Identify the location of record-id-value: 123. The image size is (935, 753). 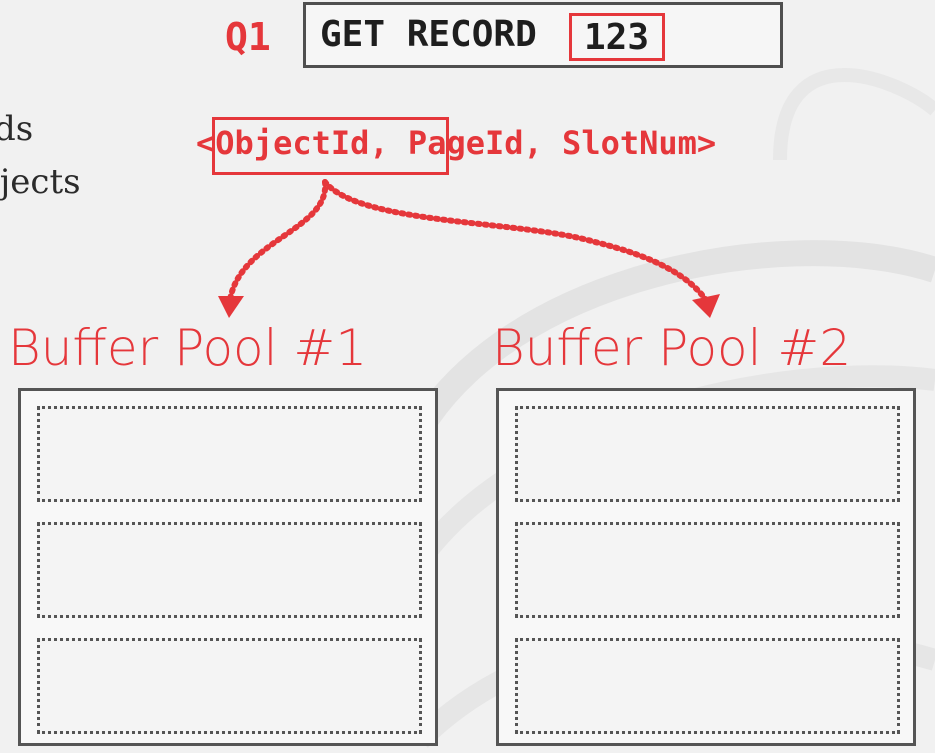
(617, 37).